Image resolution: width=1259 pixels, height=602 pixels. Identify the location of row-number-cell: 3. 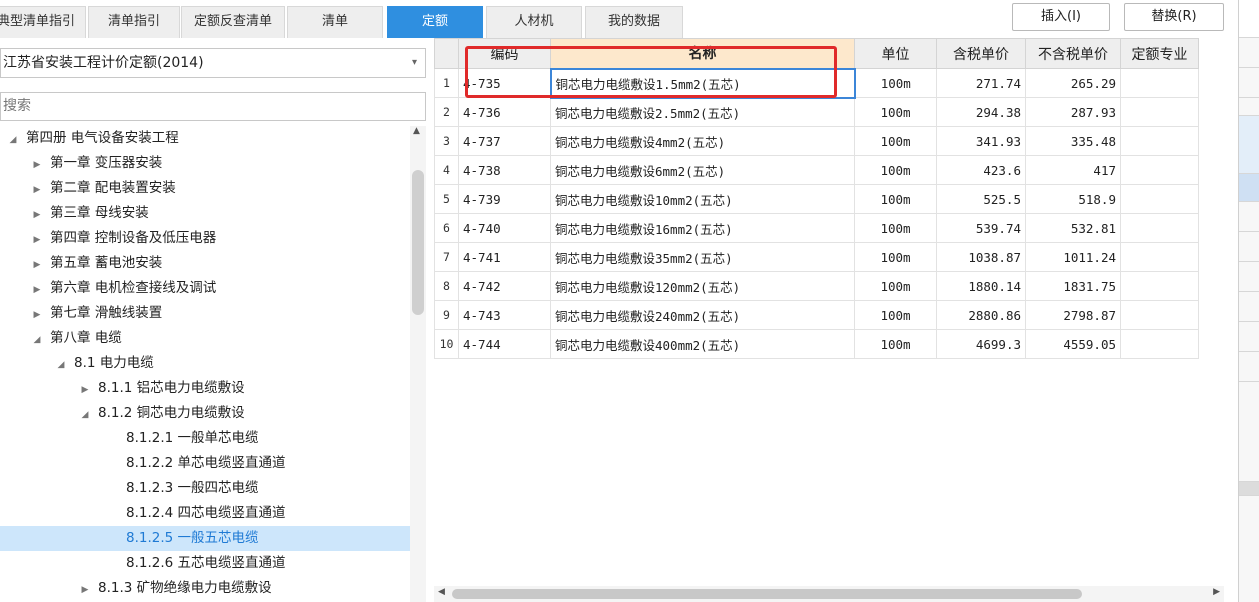
(446, 141).